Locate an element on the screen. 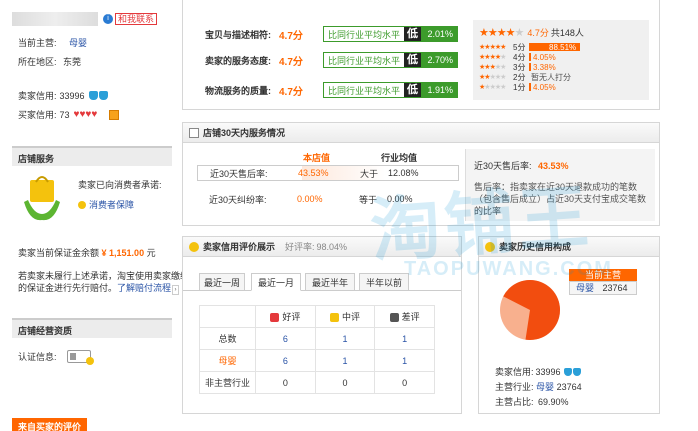 The image size is (698, 431). share-value: 69.90% is located at coordinates (553, 402).